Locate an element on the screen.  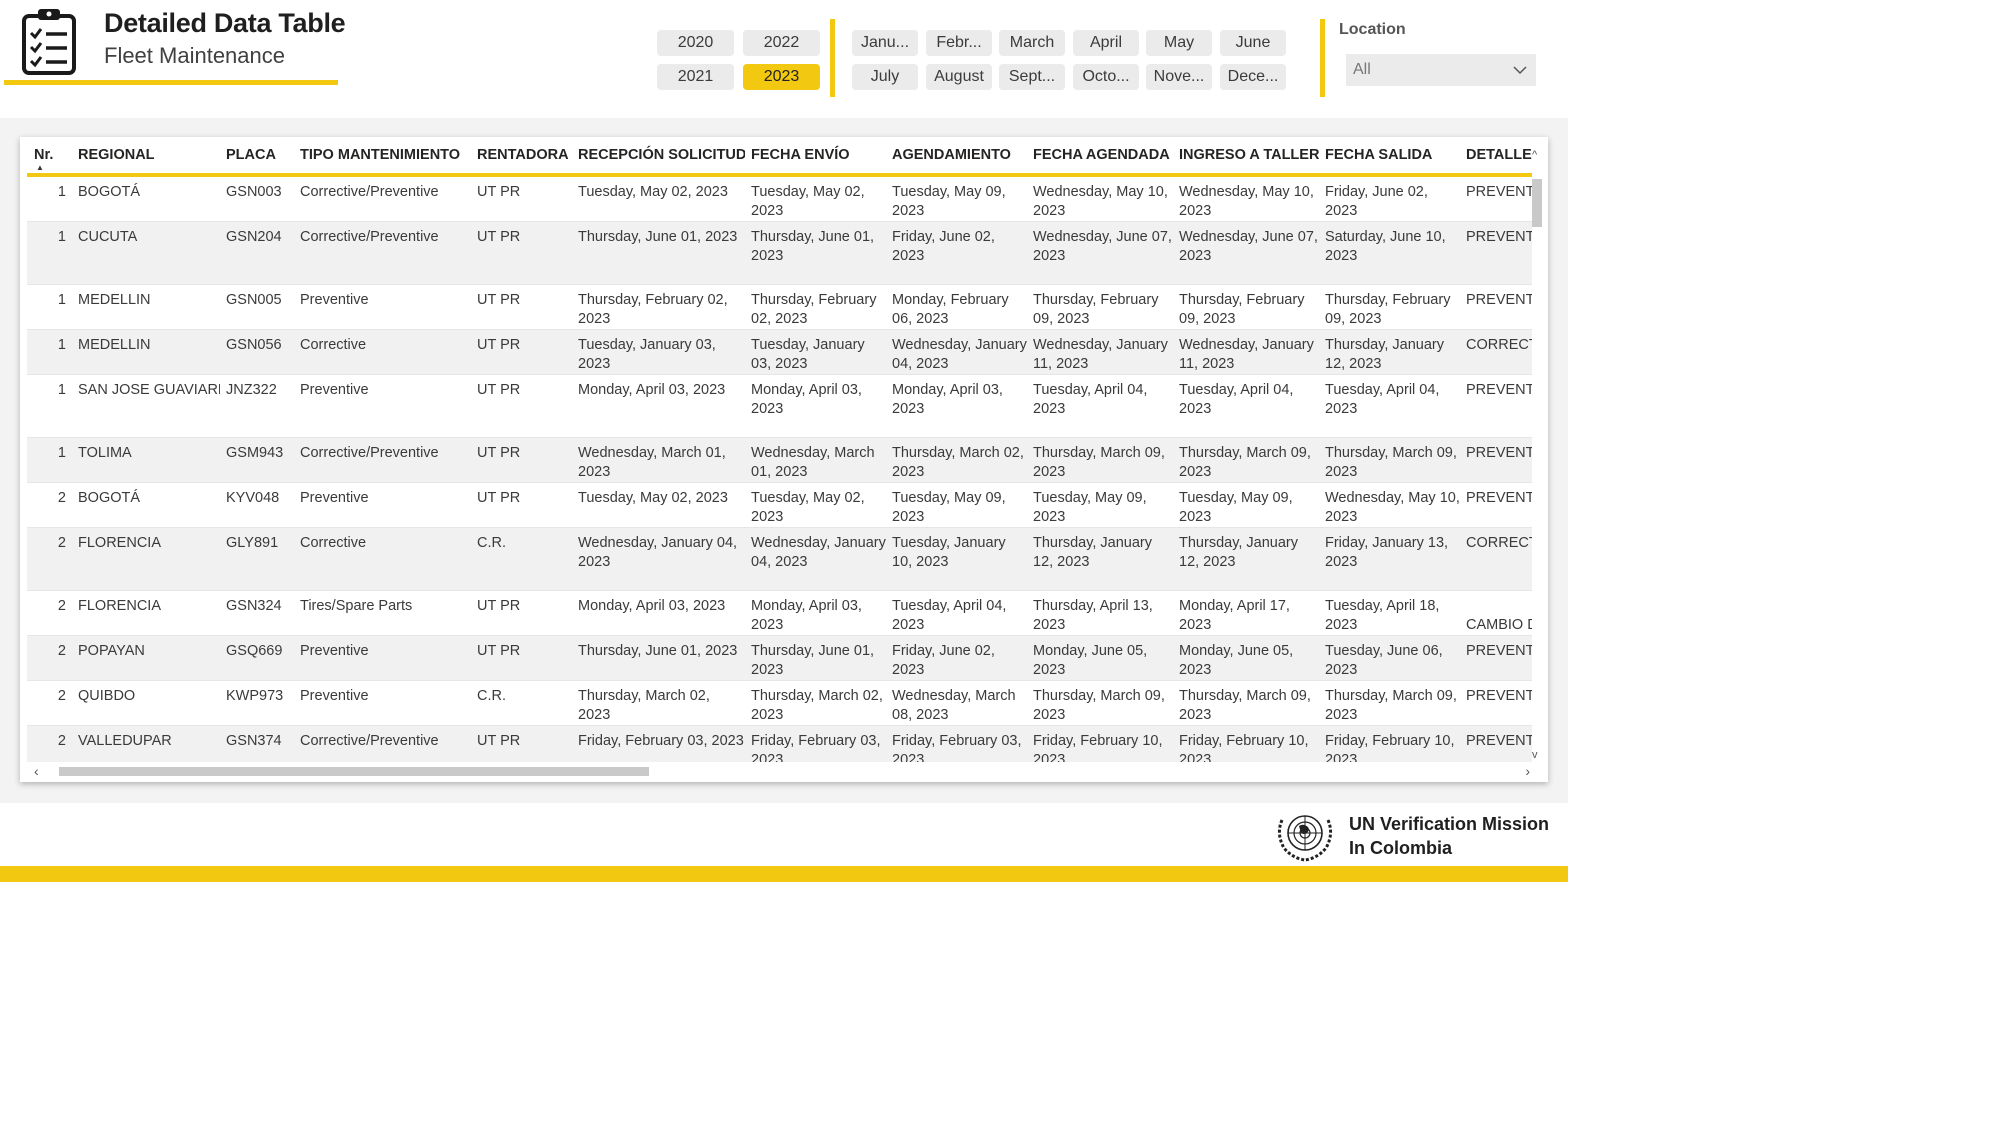
table-cell: Friday, January 13, 2023 is located at coordinates (1389, 559).